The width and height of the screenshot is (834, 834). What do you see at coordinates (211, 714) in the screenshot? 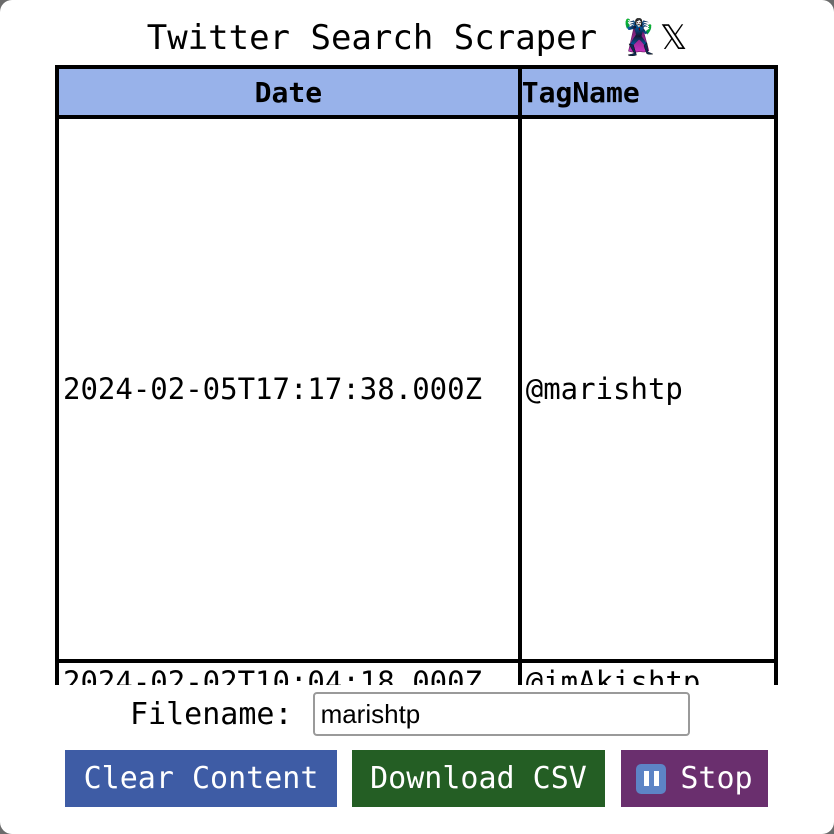
I see `filename-label: Filename:` at bounding box center [211, 714].